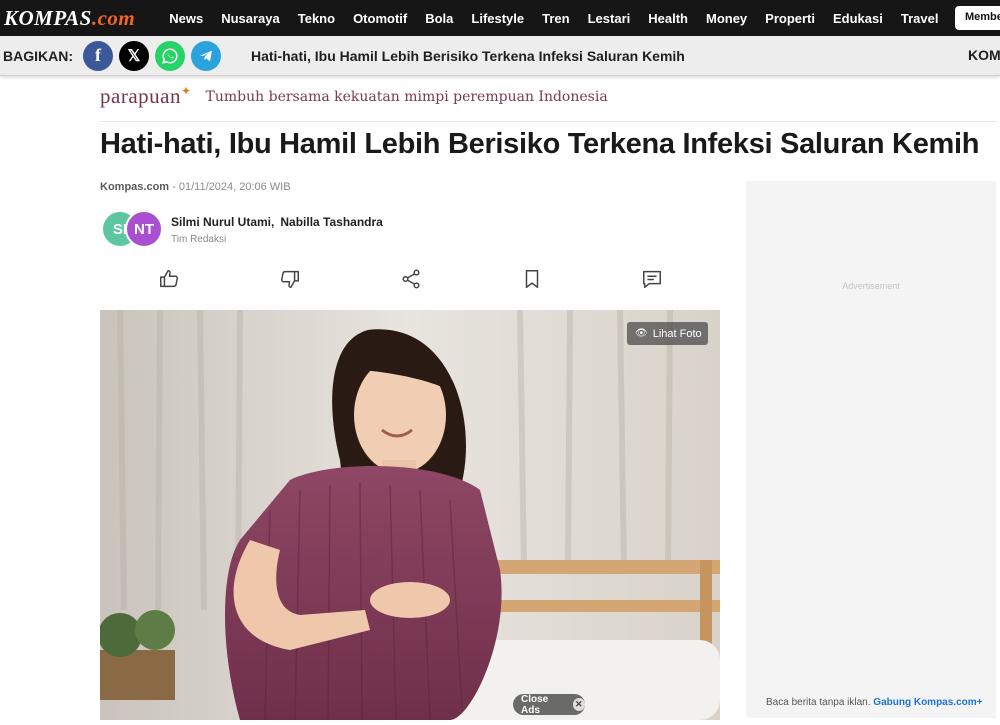 The image size is (1000, 725). What do you see at coordinates (316, 18) in the screenshot?
I see `nav-tekno: Tekno` at bounding box center [316, 18].